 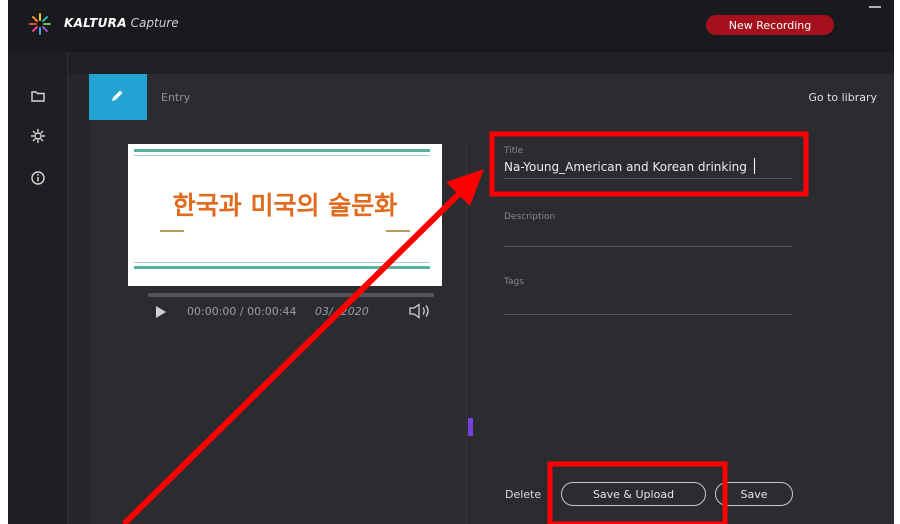 I want to click on folder-icon, so click(x=38, y=96).